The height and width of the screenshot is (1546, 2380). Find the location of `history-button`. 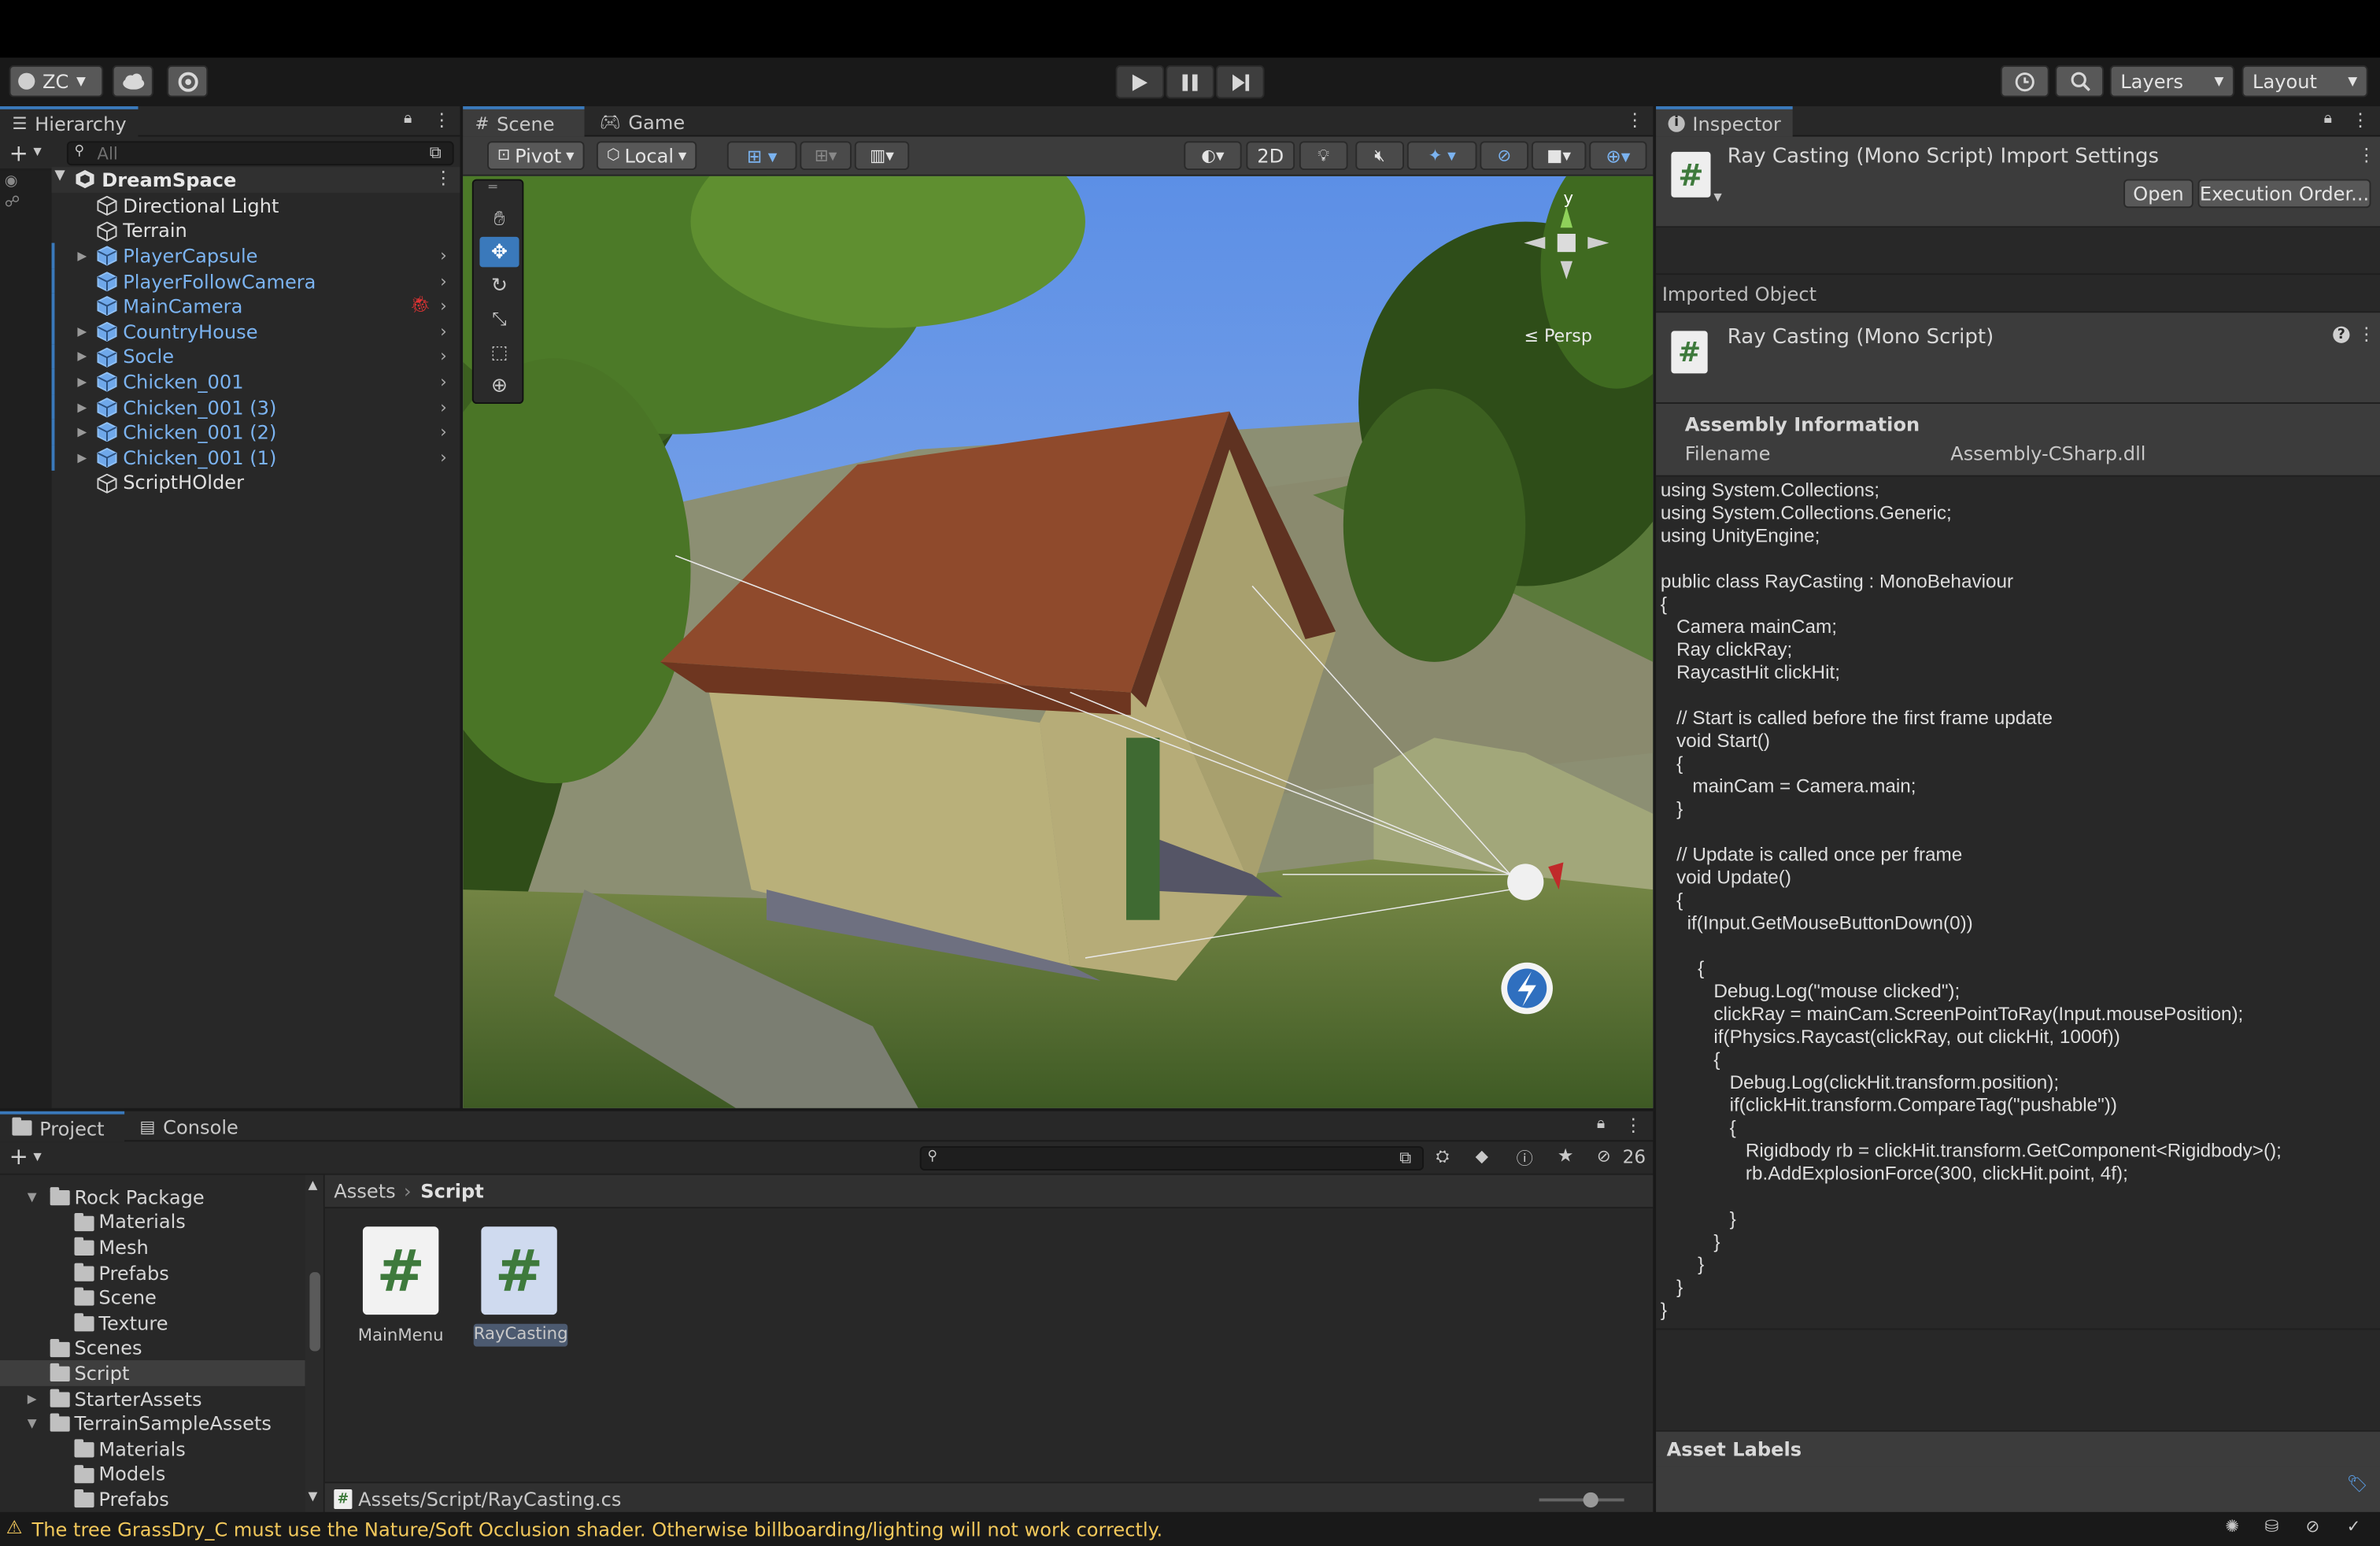

history-button is located at coordinates (2024, 81).